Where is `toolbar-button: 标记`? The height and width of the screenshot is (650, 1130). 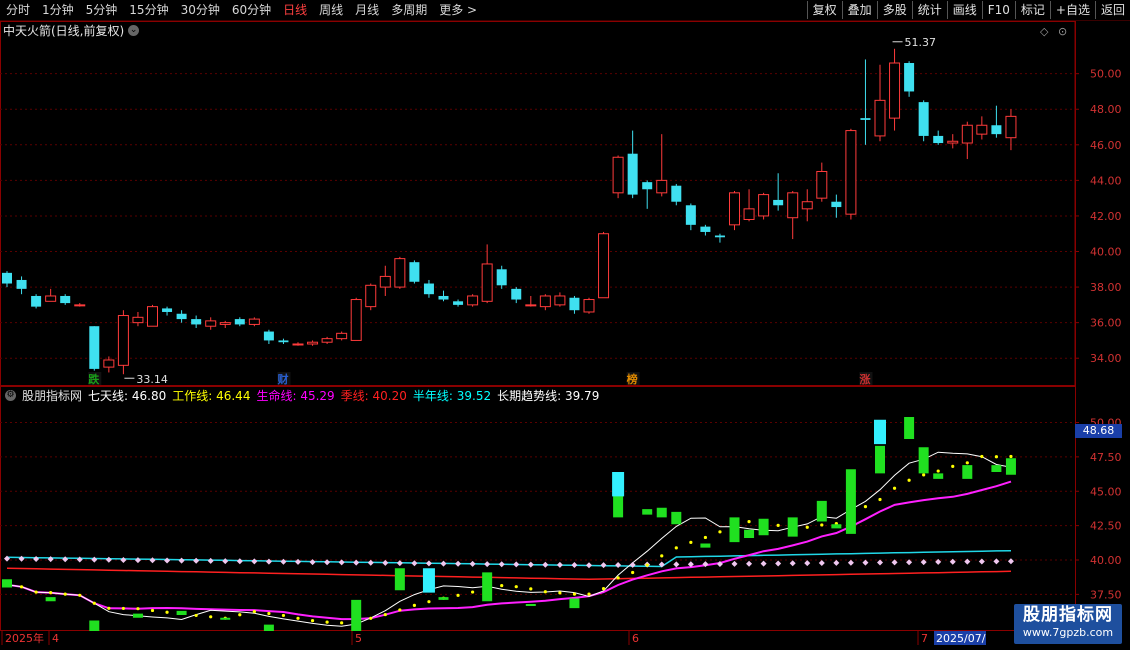
toolbar-button: 标记 is located at coordinates (1032, 10).